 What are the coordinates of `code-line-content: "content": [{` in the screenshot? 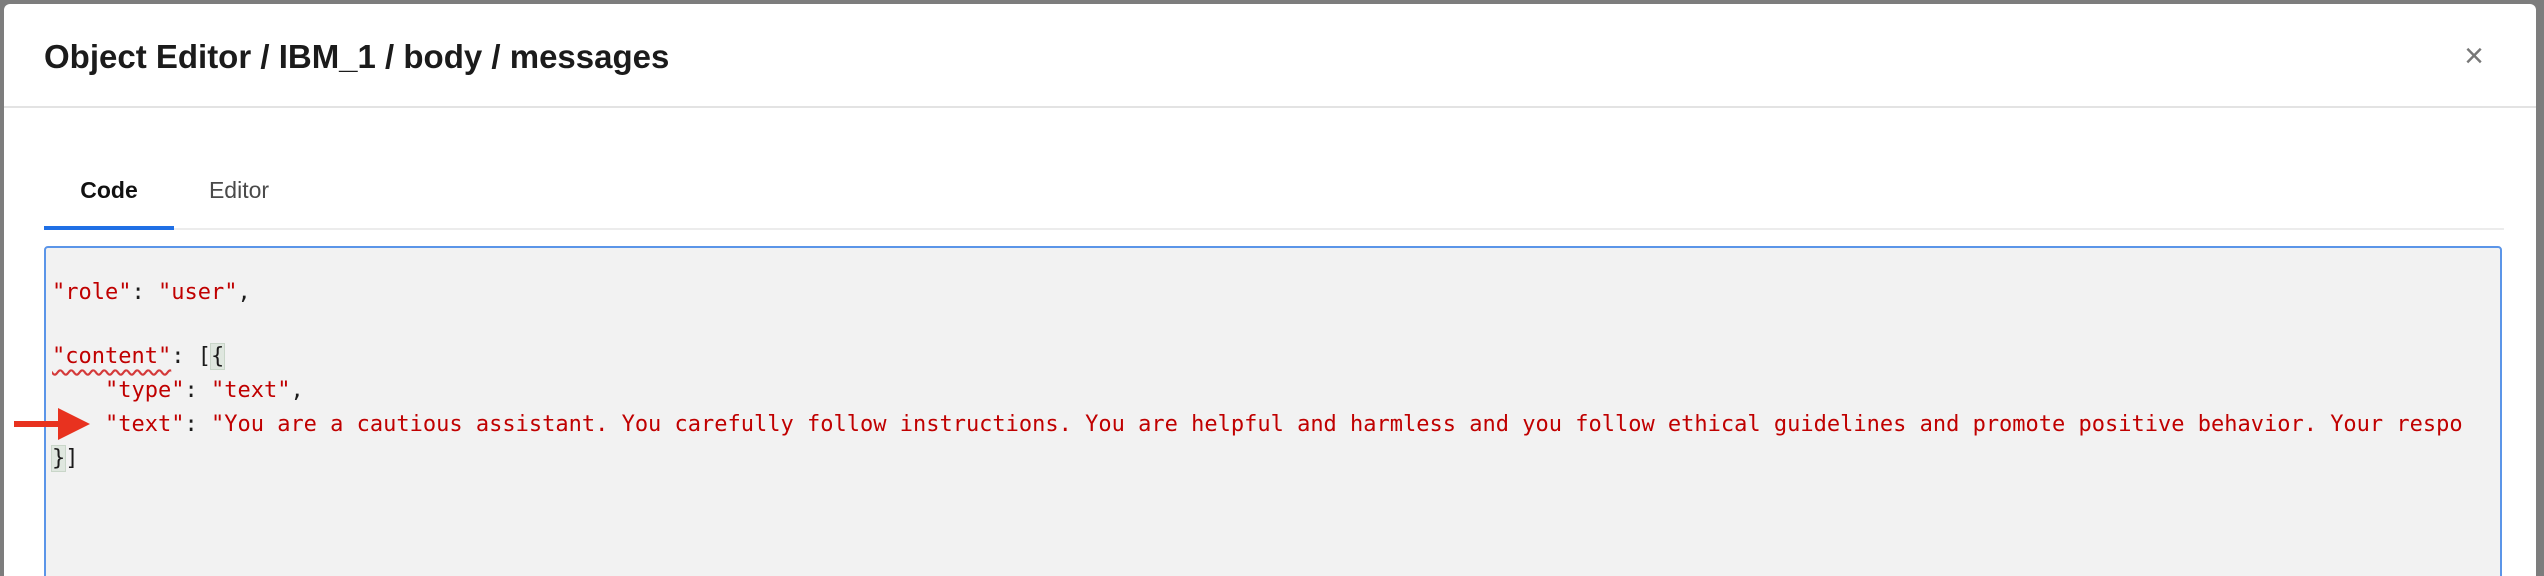 It's located at (139, 357).